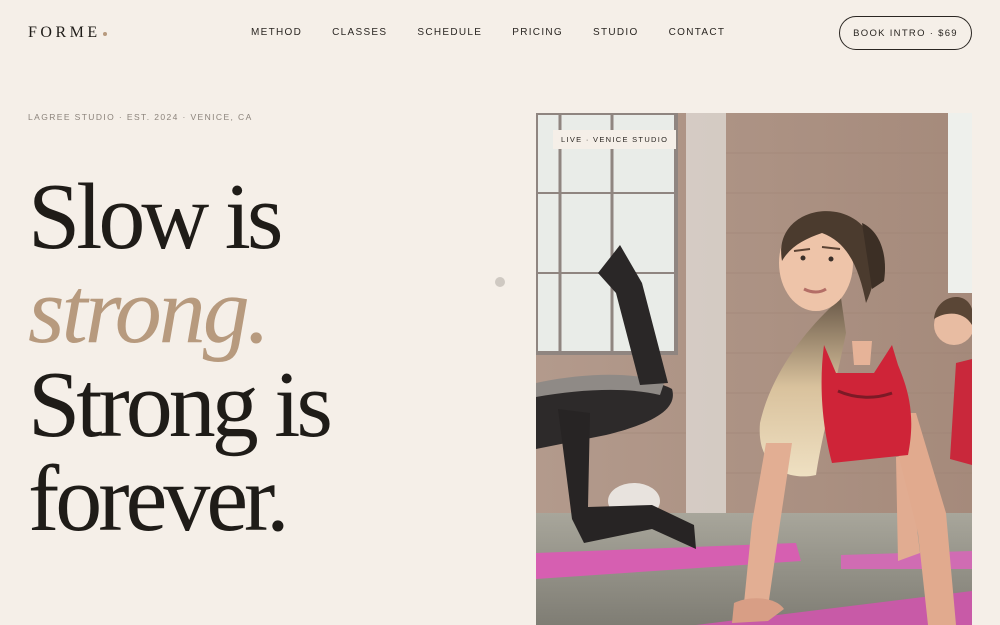 The image size is (1000, 625). What do you see at coordinates (537, 32) in the screenshot?
I see `nav-item-pricing: PRICING` at bounding box center [537, 32].